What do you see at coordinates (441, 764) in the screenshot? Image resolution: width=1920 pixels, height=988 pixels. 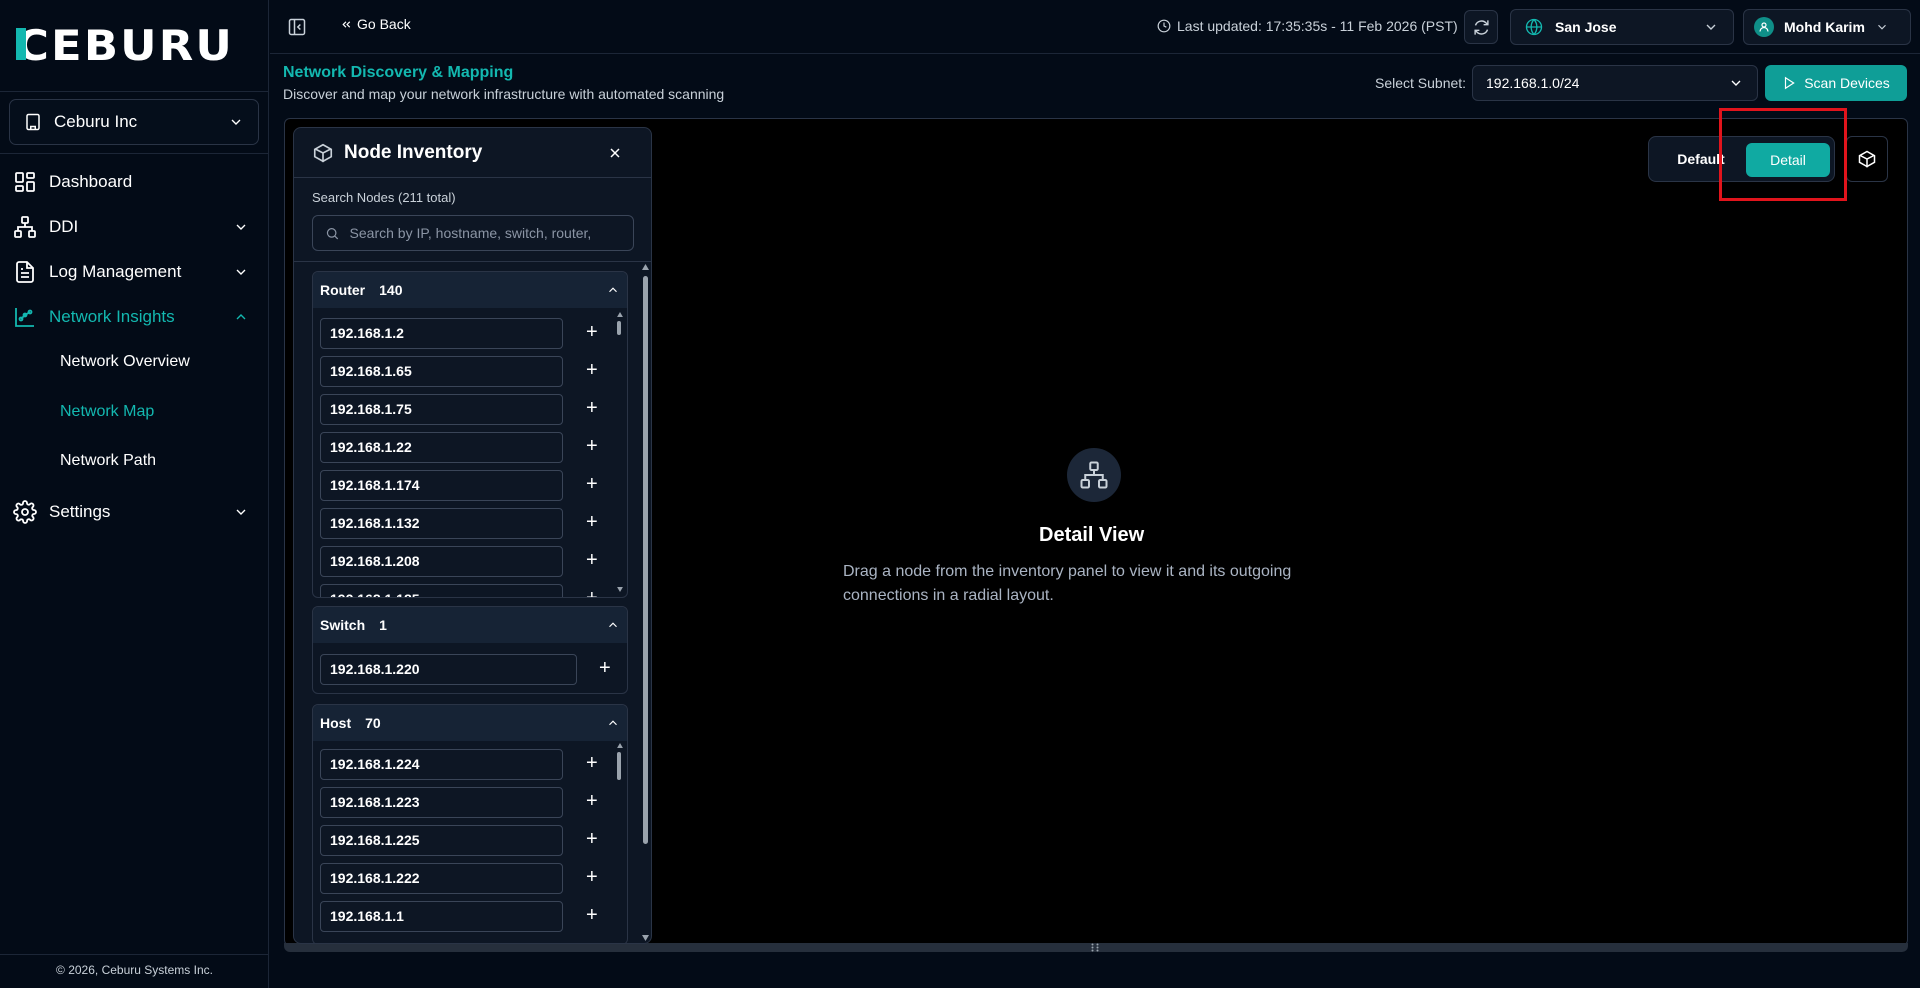 I see `node-chip: 192.168.1.224` at bounding box center [441, 764].